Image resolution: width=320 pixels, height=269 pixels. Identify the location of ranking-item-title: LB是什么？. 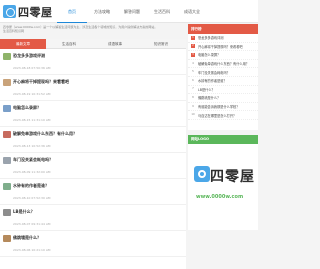
(206, 89).